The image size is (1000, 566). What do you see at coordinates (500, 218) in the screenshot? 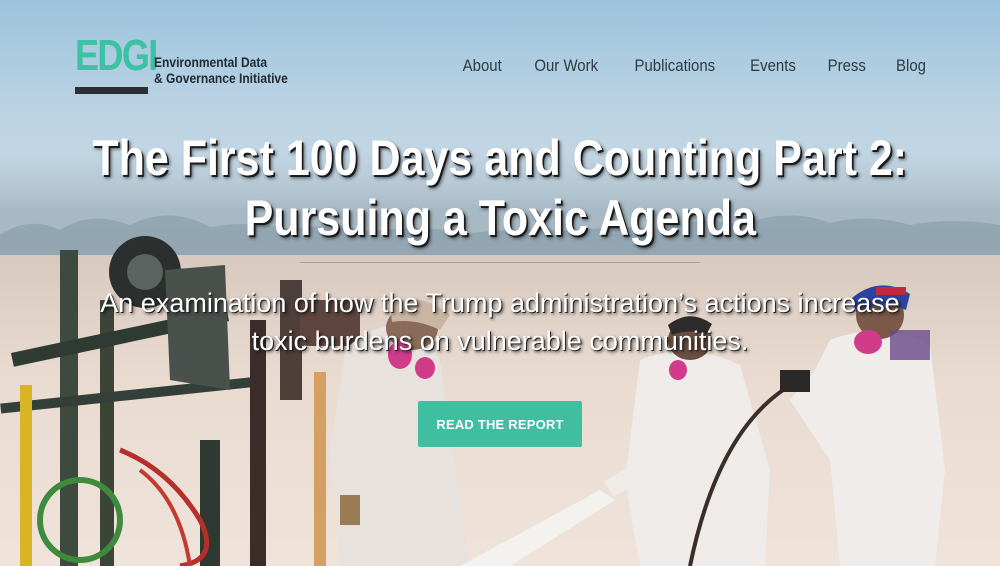
I see `title-line-2: Pursuing a Toxic Agenda` at bounding box center [500, 218].